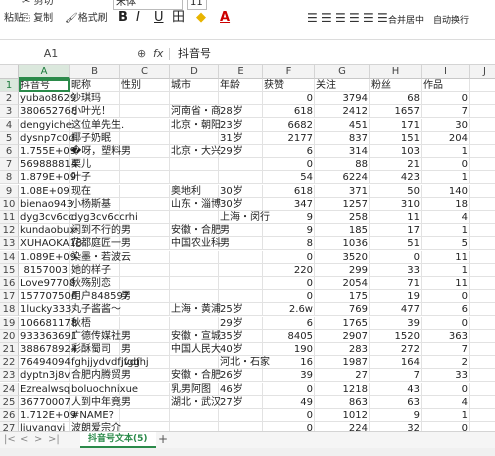 This screenshot has height=456, width=495. Describe the element at coordinates (9, 310) in the screenshot. I see `row-header: 18` at that location.